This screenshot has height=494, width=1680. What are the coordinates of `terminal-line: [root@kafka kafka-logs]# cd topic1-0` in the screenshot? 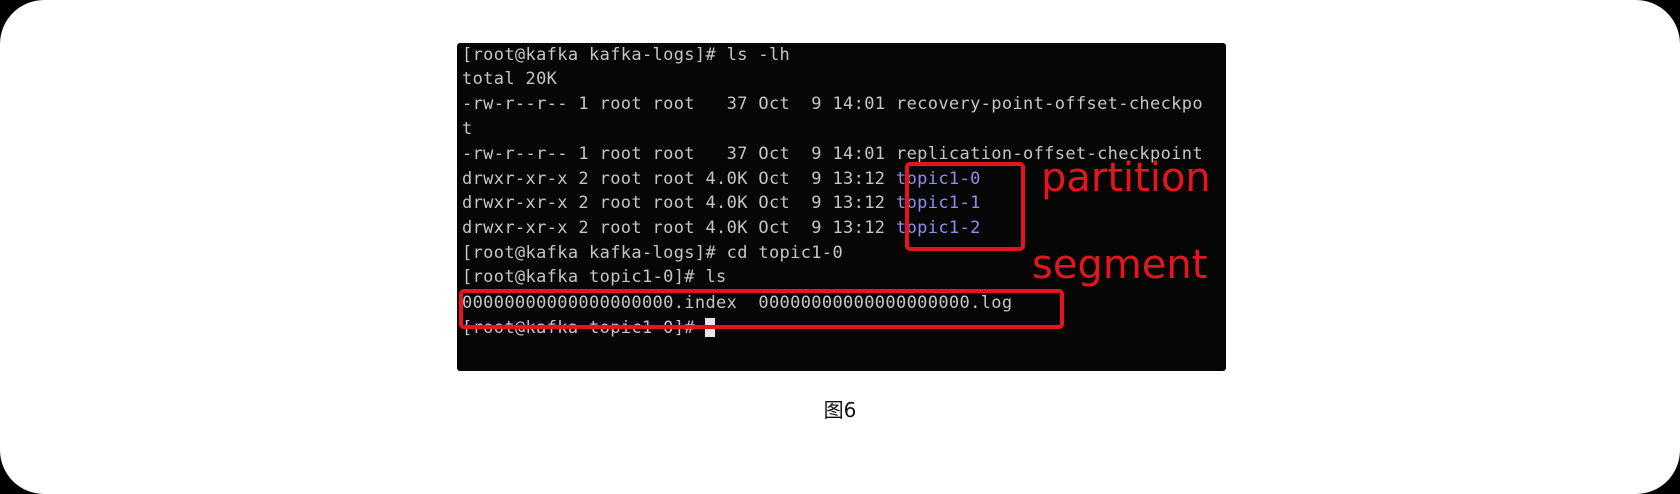 It's located at (652, 253).